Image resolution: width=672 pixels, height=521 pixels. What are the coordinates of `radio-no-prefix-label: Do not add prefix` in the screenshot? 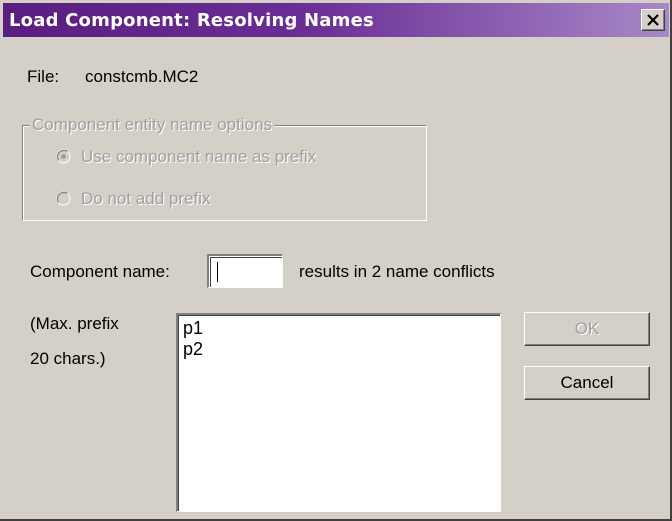 It's located at (146, 198).